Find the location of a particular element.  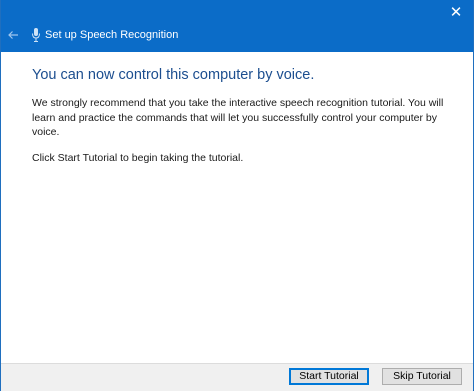

title-bar: ✕ Set up Speech Recognition is located at coordinates (237, 26).